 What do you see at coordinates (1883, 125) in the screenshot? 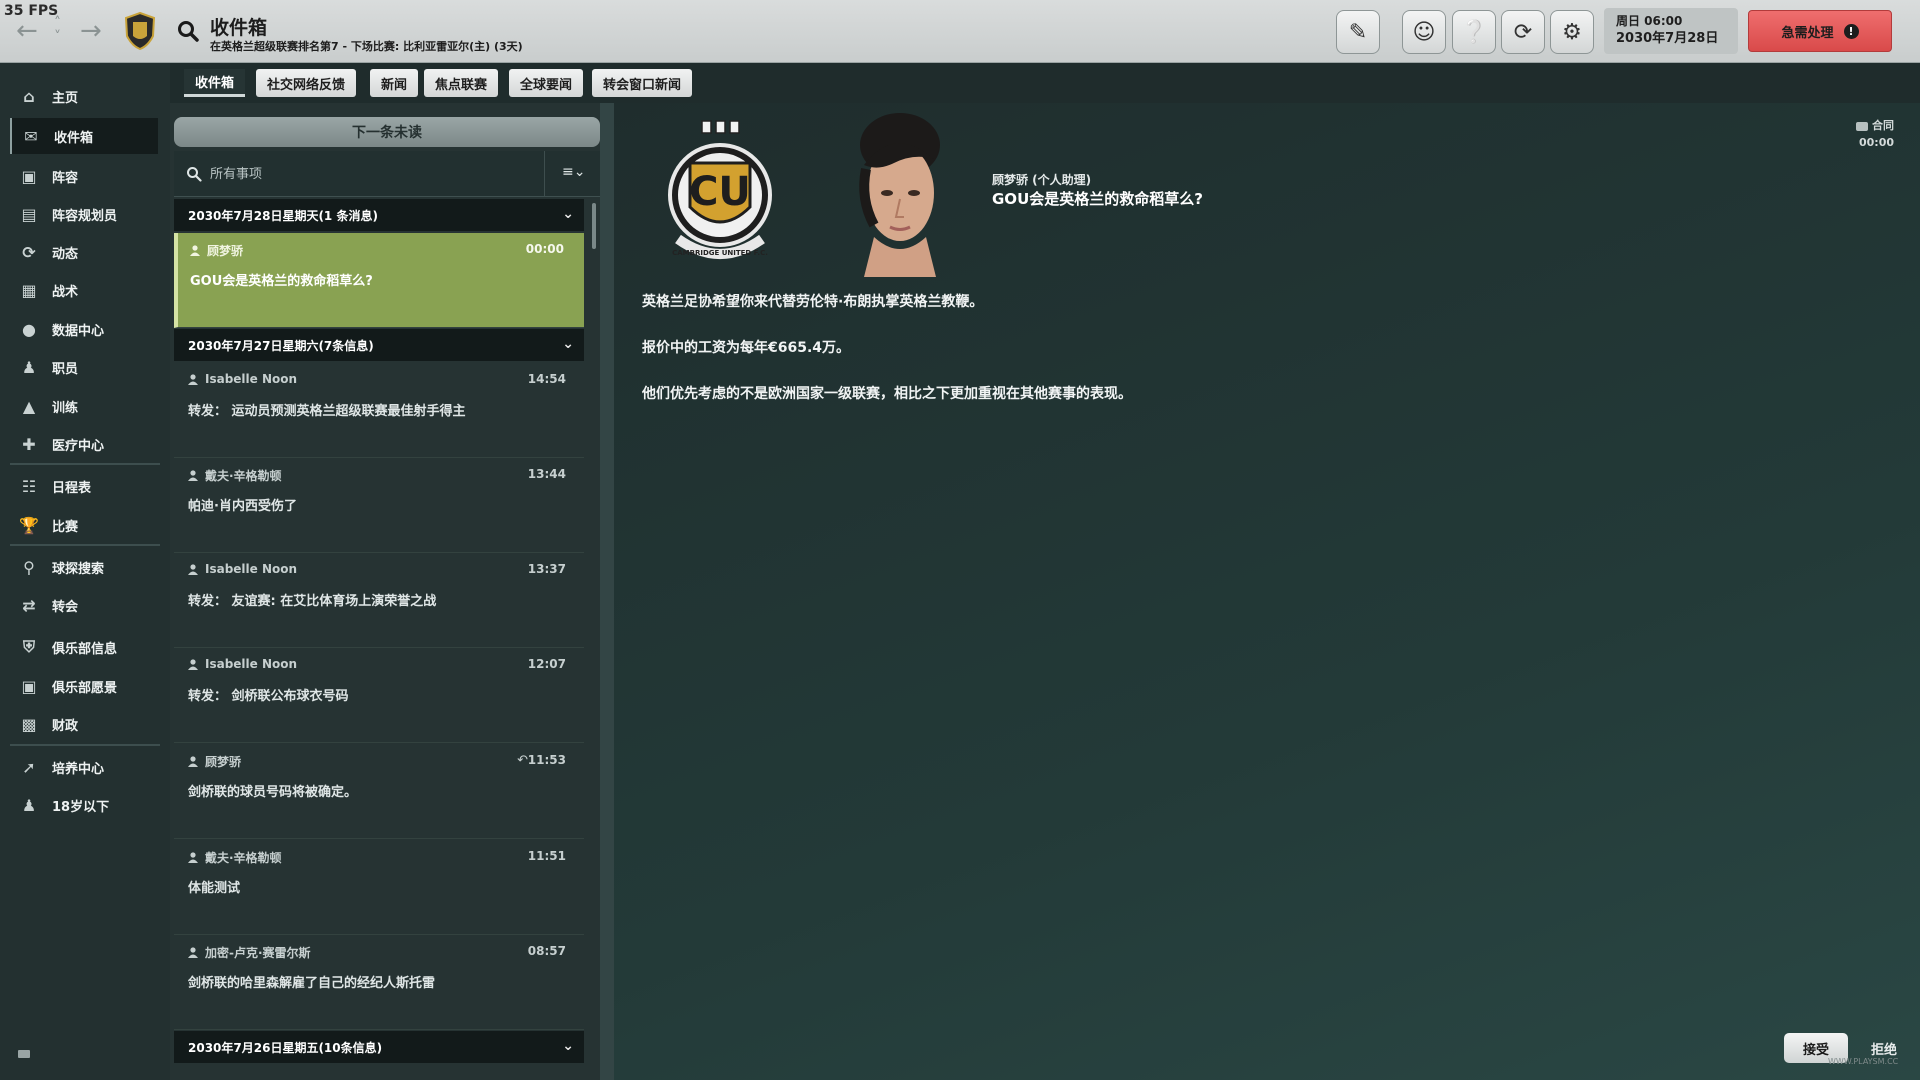
I see `contract-label: 合同` at bounding box center [1883, 125].